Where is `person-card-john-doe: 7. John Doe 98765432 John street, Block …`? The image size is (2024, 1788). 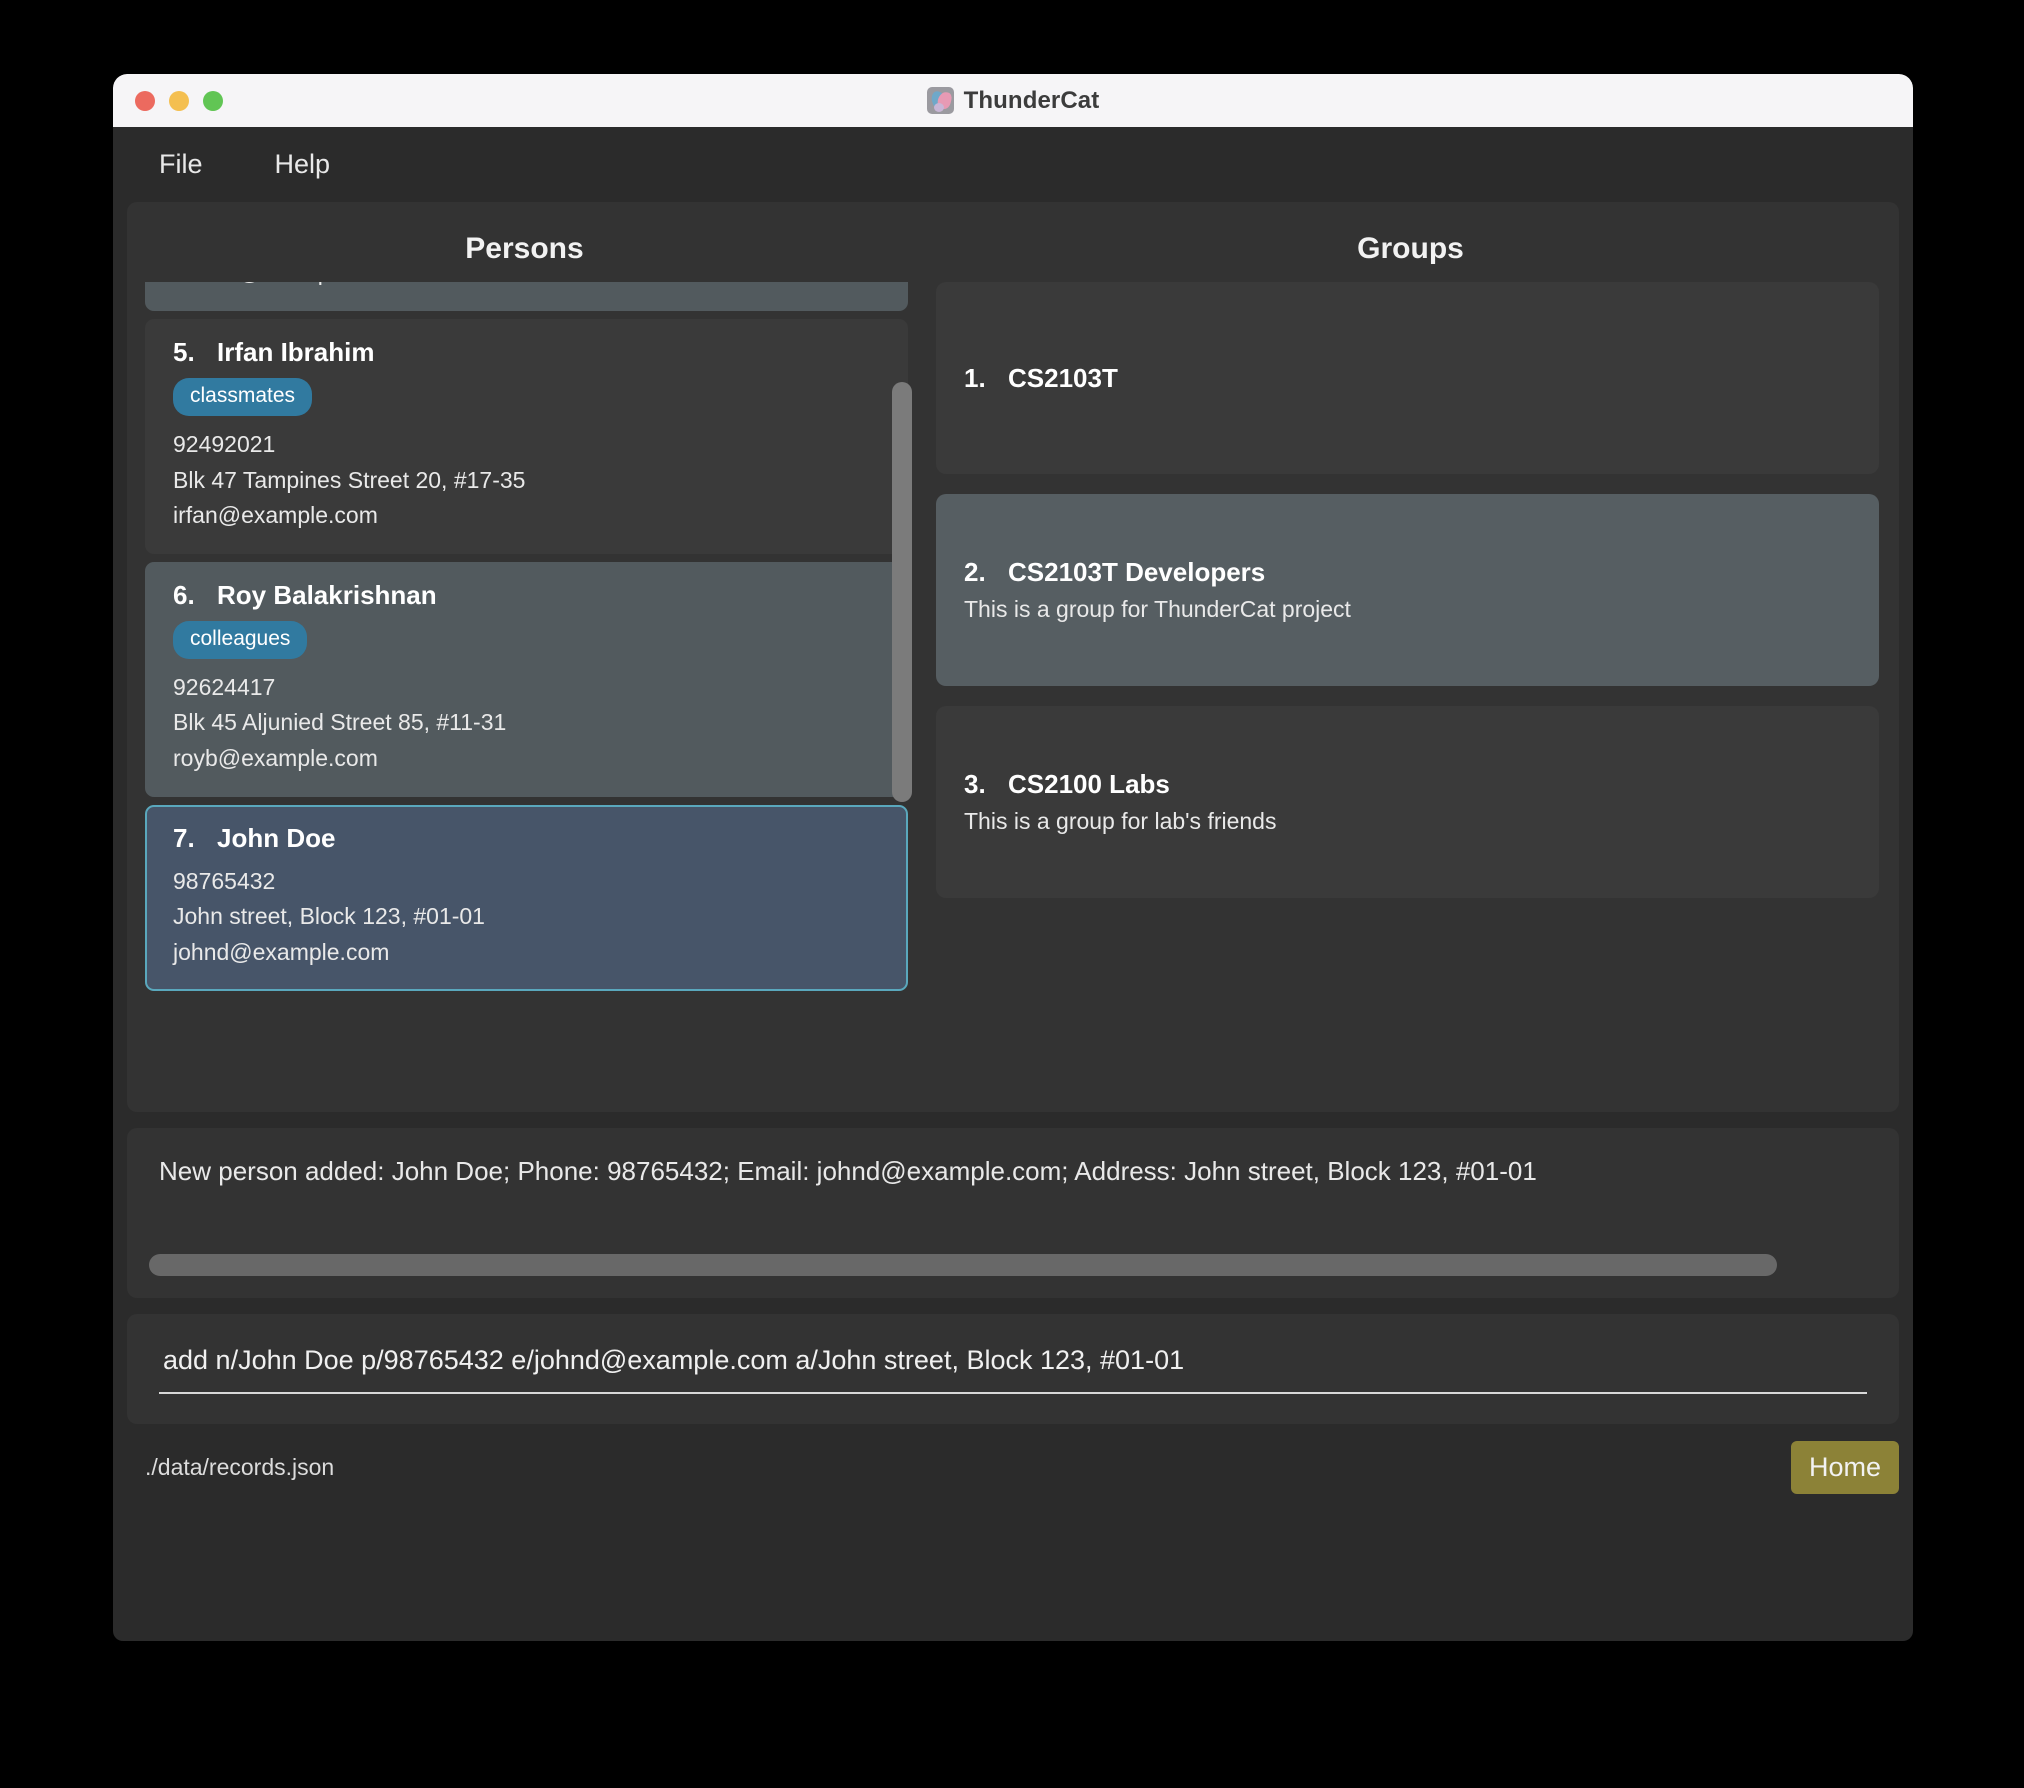 person-card-john-doe: 7. John Doe 98765432 John street, Block … is located at coordinates (526, 897).